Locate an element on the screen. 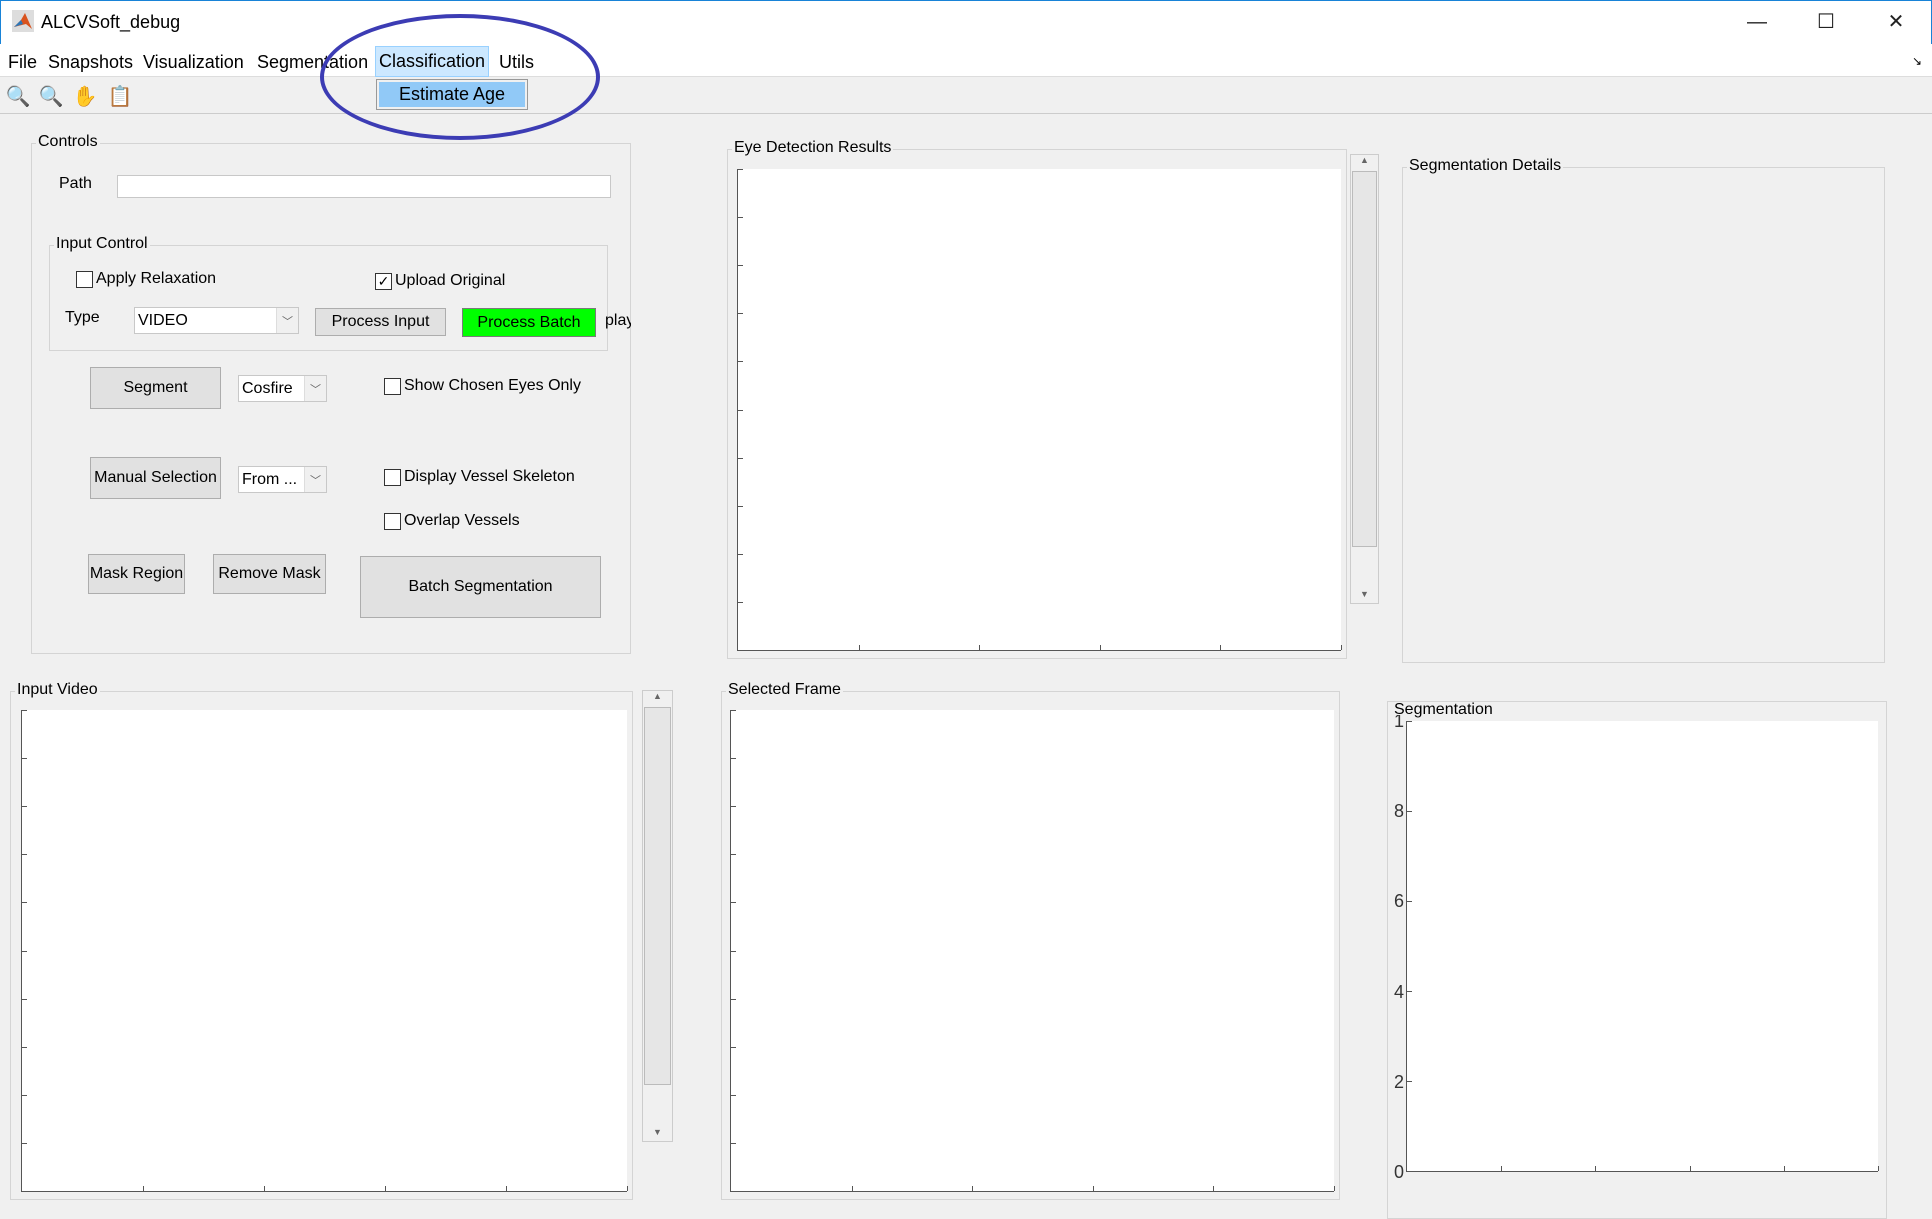 This screenshot has height=1219, width=1932. type-select: VIDEO ﹀ is located at coordinates (216, 320).